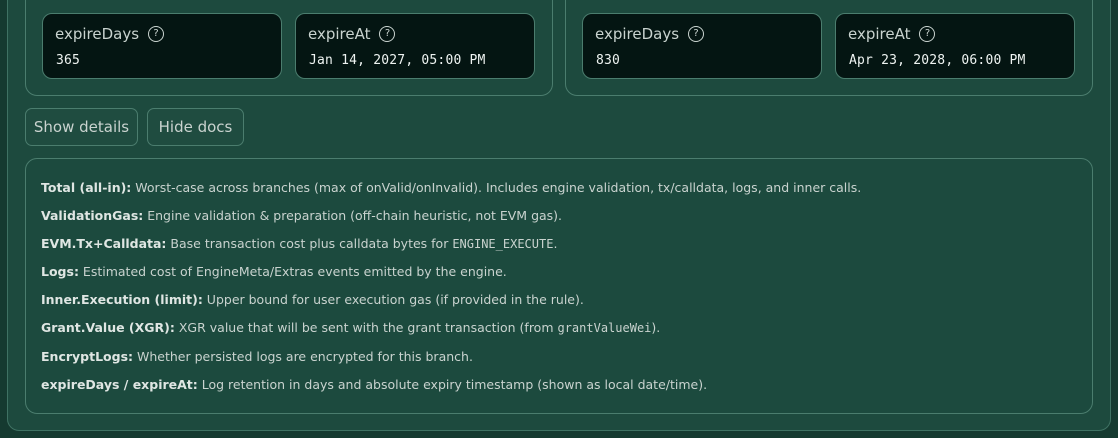  I want to click on field-value: Jan 14, 2027, 05:00 PM, so click(397, 60).